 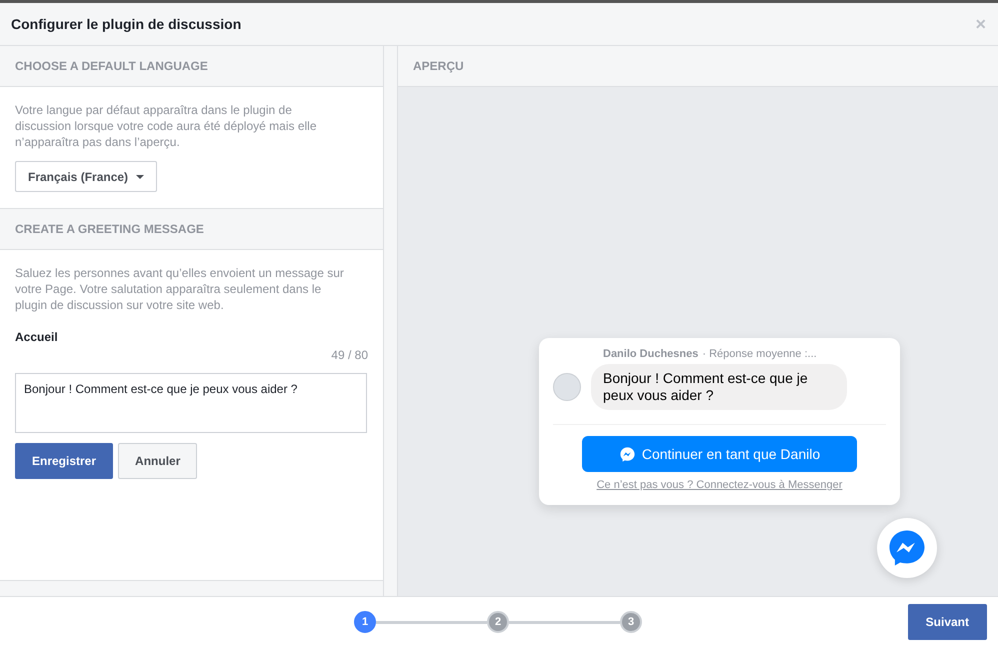 I want to click on section-heading: CHOOSE A DEFAULT LANGUAGE, so click(x=111, y=66).